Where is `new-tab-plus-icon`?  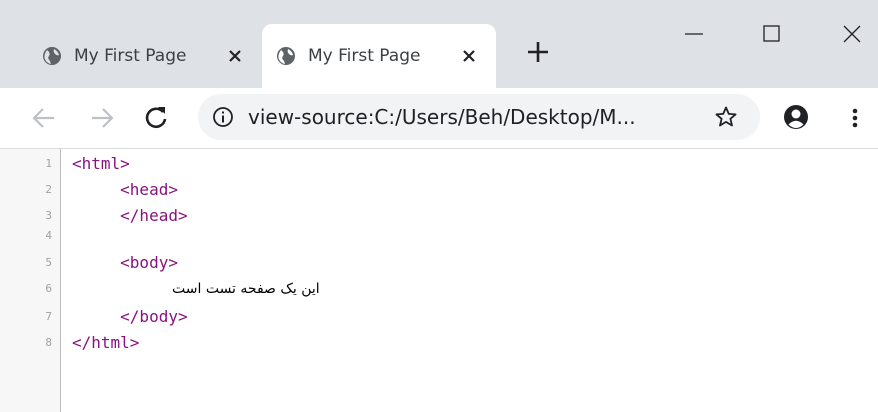
new-tab-plus-icon is located at coordinates (538, 52).